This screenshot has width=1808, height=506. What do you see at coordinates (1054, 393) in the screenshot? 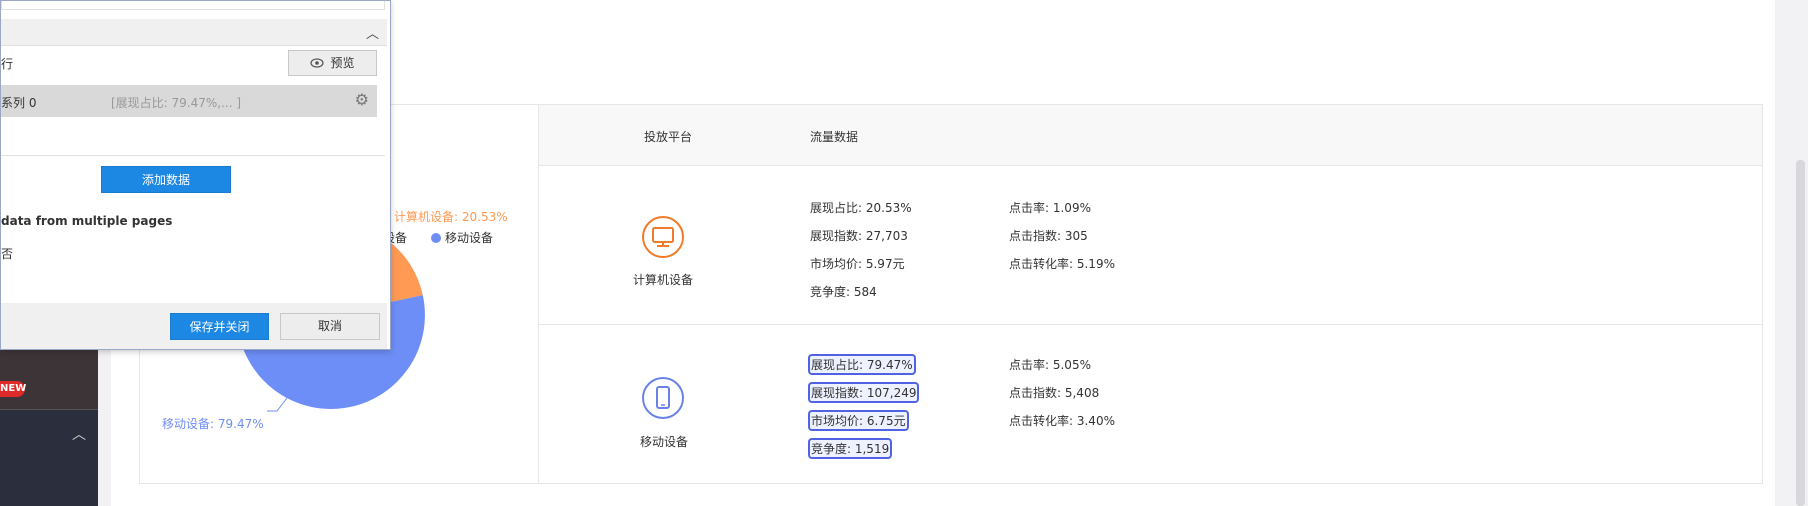
I see `metric-click-index: 点击指数: 5,408` at bounding box center [1054, 393].